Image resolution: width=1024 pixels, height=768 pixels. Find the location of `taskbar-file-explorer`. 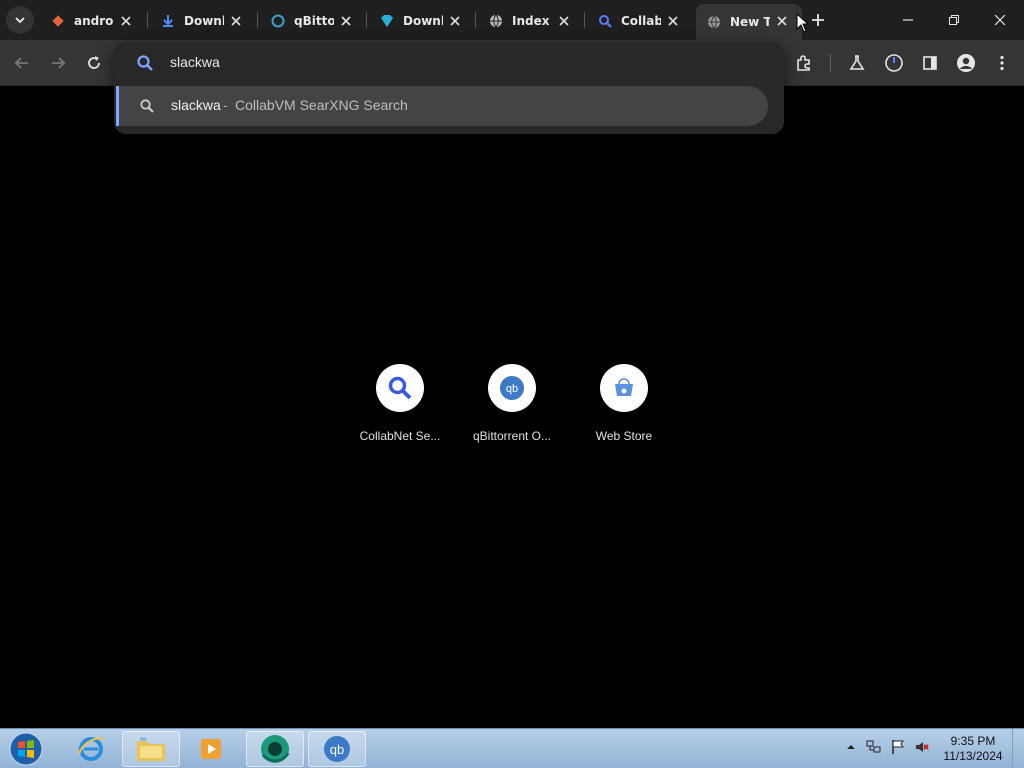

taskbar-file-explorer is located at coordinates (151, 749).